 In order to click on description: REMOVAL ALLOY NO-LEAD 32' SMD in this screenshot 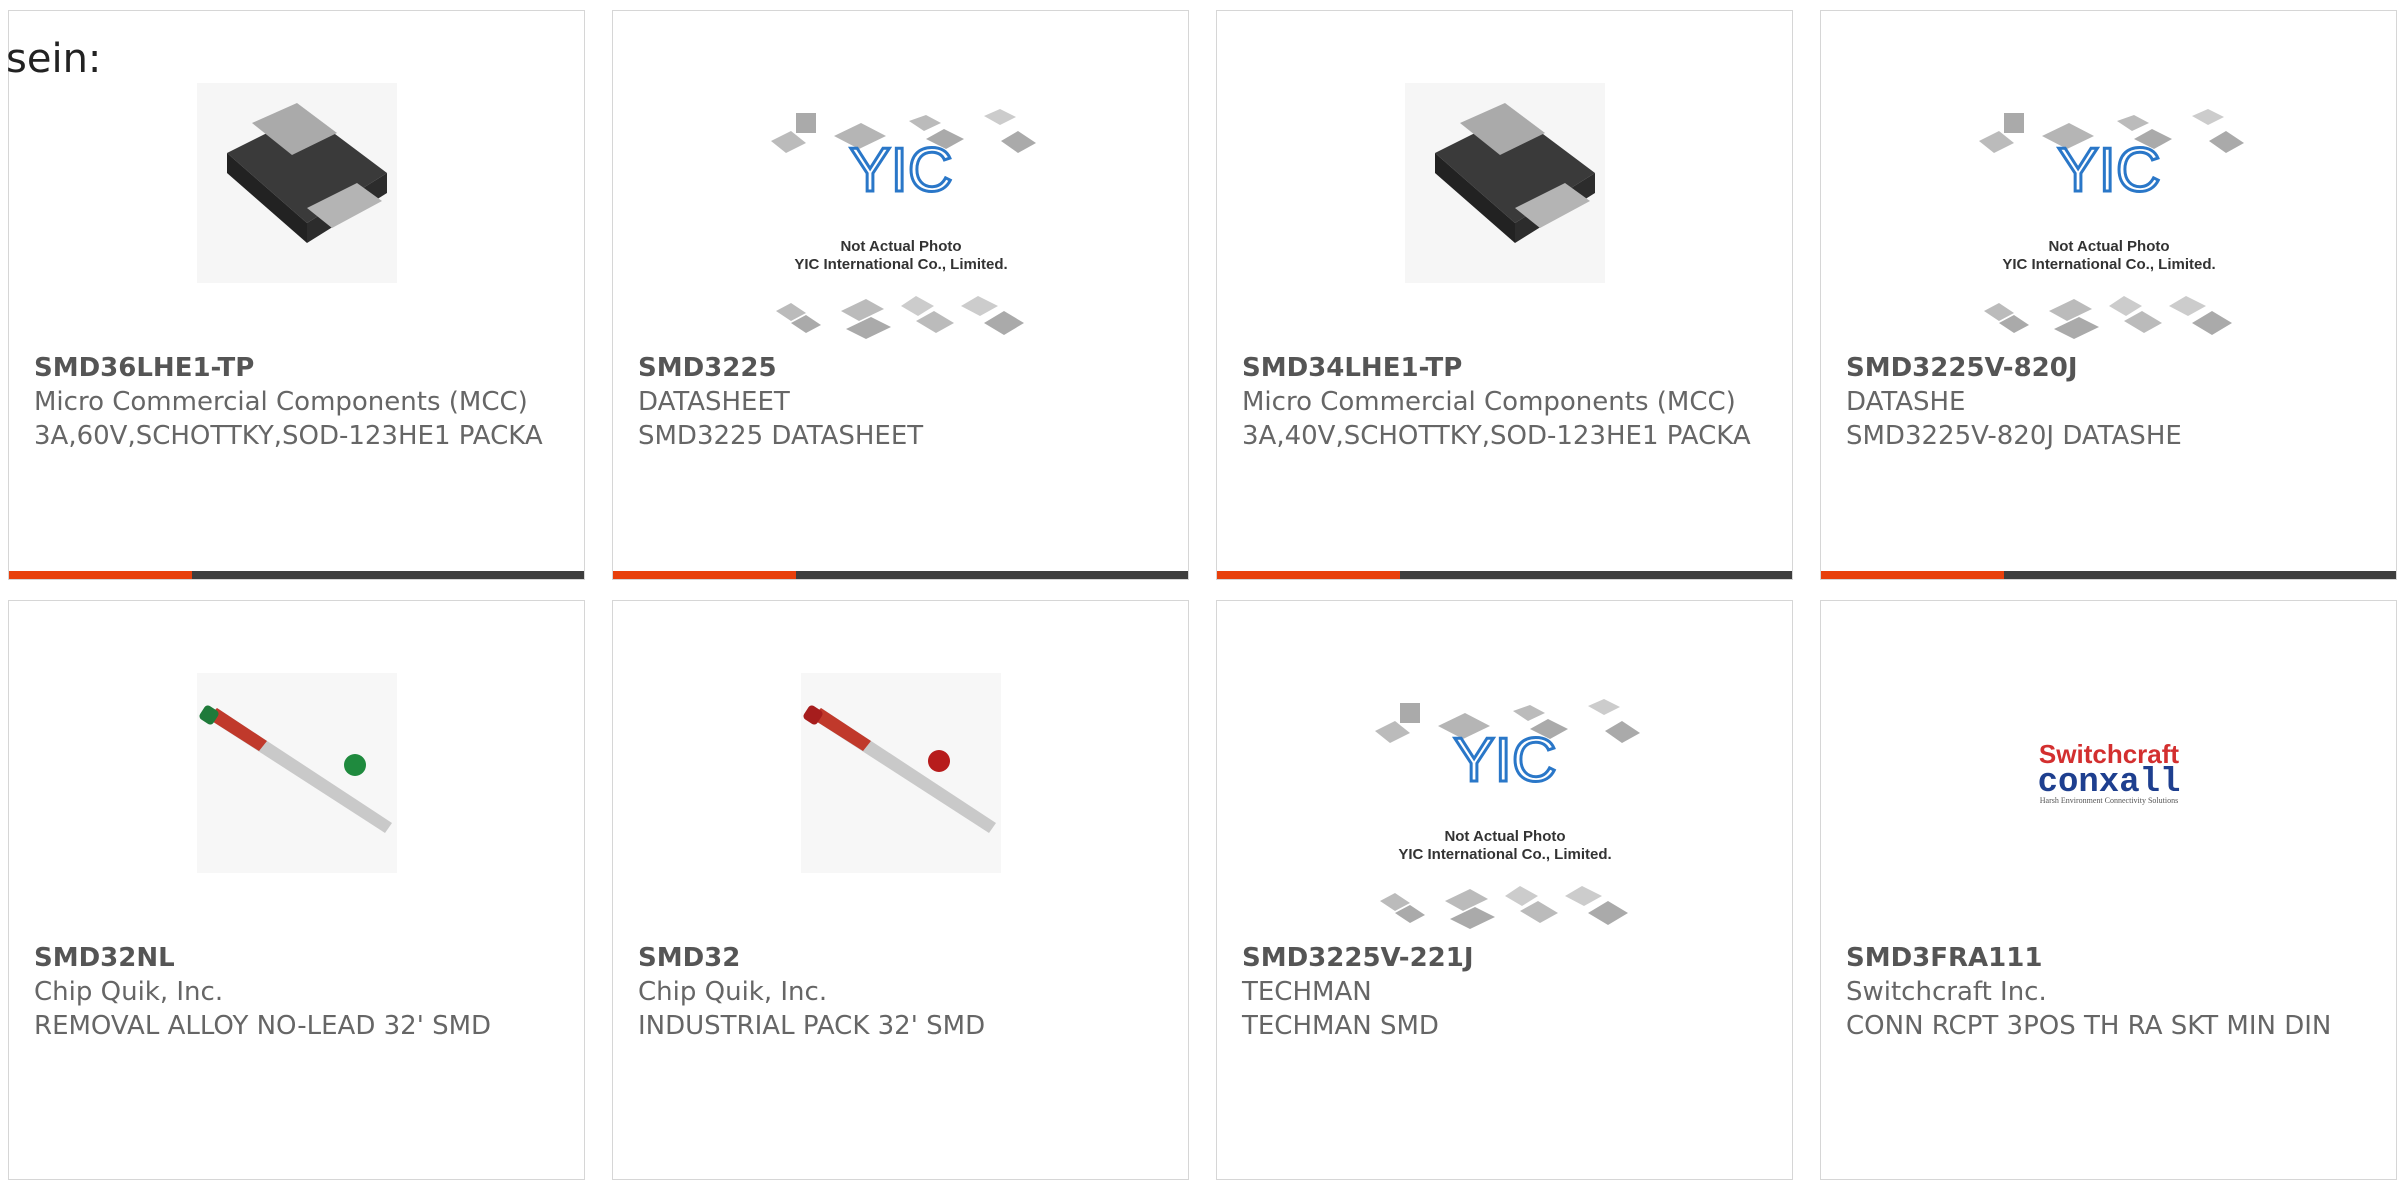, I will do `click(263, 1026)`.